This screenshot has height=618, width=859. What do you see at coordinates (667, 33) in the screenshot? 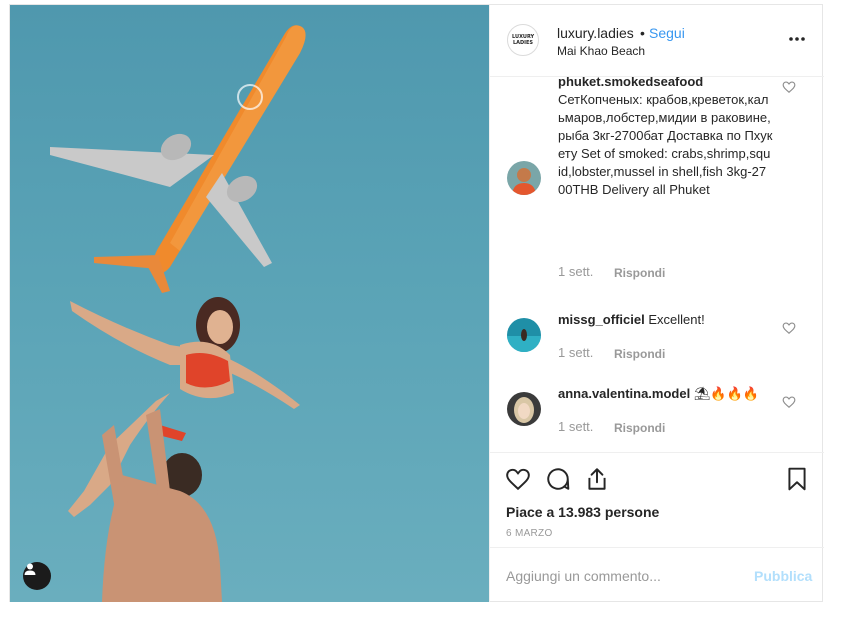
I see `follow-button: Segui` at bounding box center [667, 33].